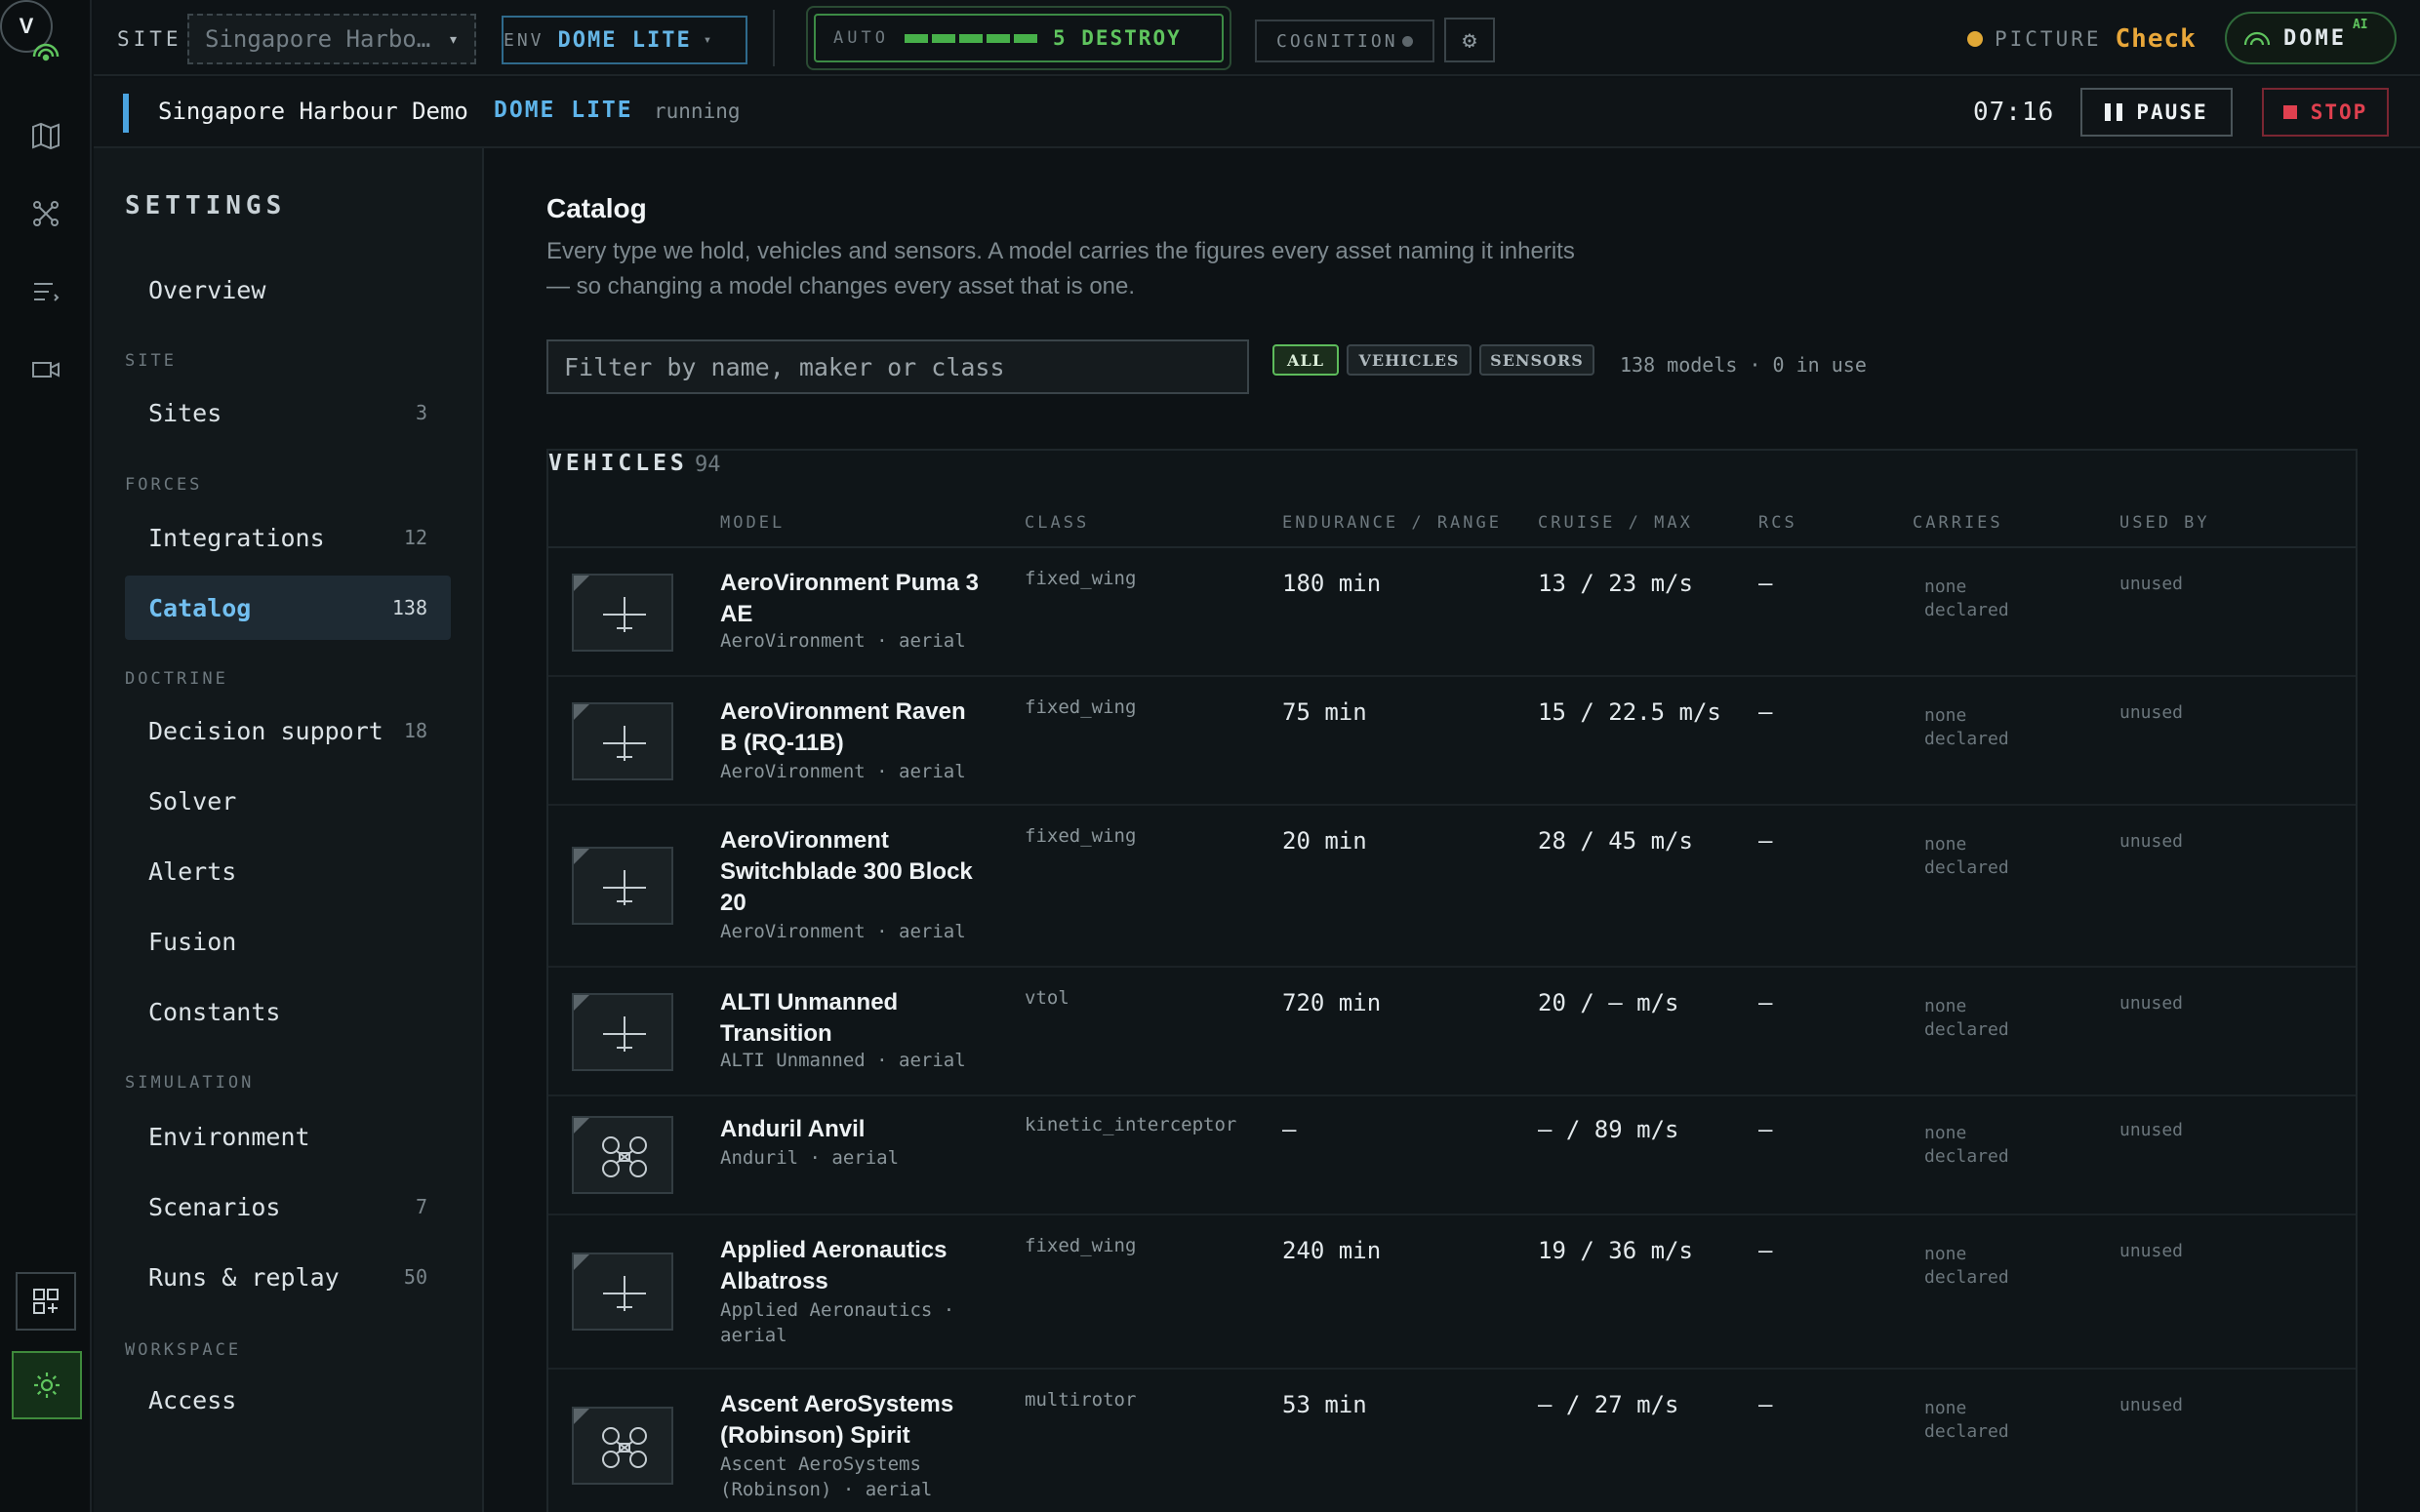 Image resolution: width=2420 pixels, height=1512 pixels. What do you see at coordinates (288, 537) in the screenshot?
I see `sidebar-item-integrations: Integrations 12` at bounding box center [288, 537].